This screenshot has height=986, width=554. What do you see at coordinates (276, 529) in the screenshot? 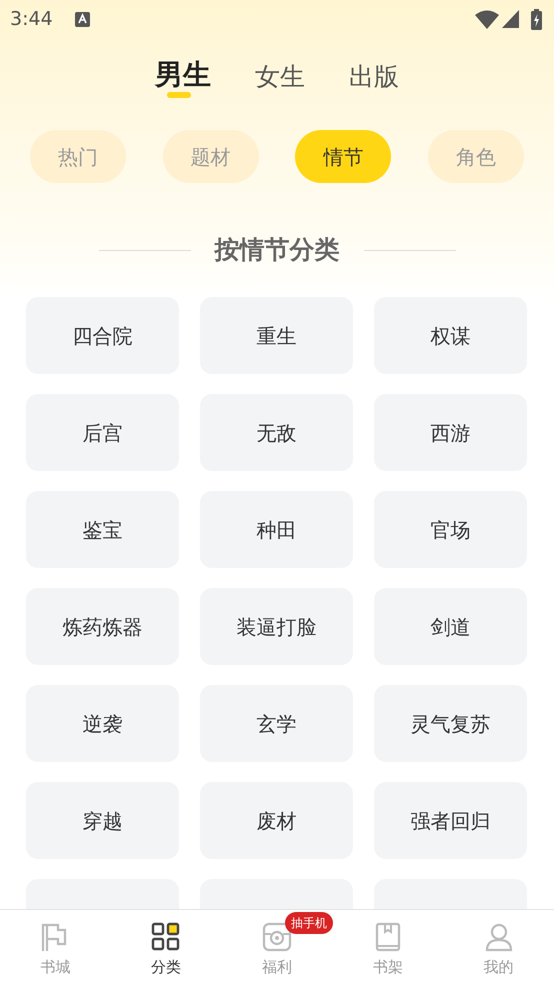
I see `category-tile: 种田` at bounding box center [276, 529].